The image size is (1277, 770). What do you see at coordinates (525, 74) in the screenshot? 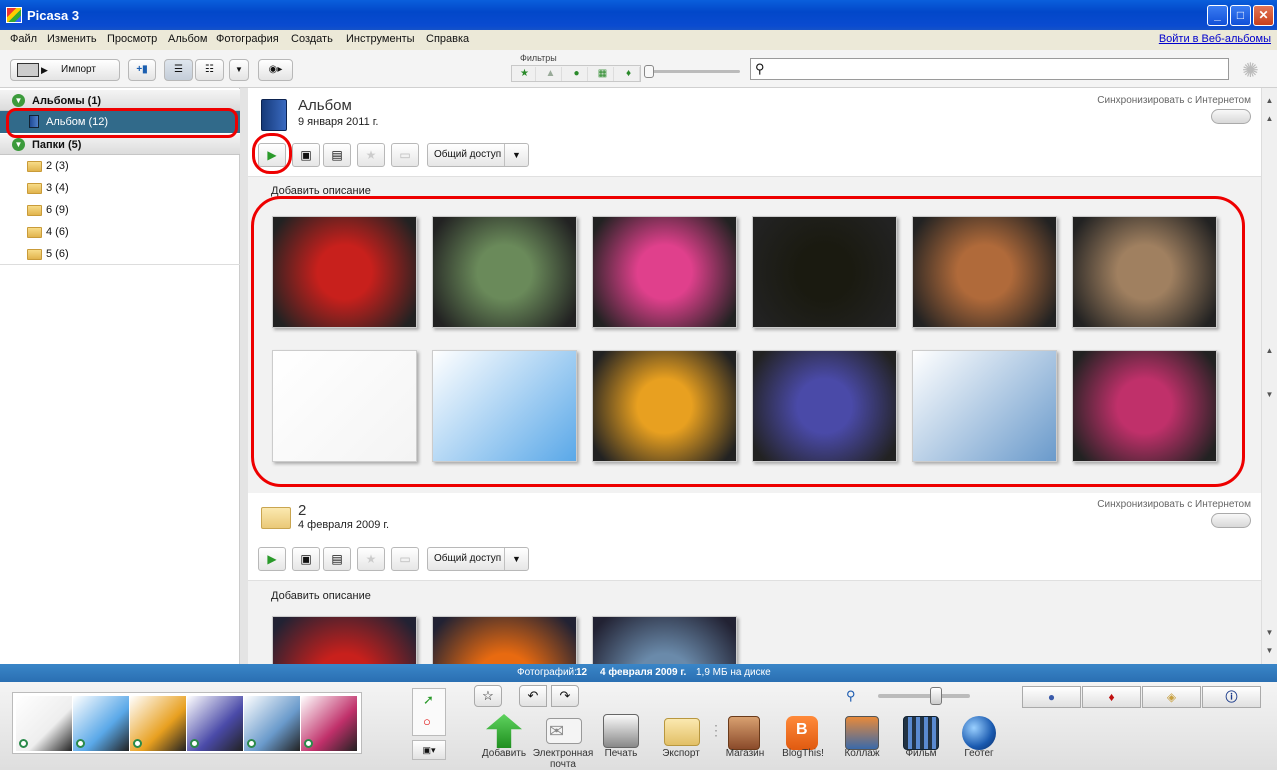
I see `star-filter-icon: ★` at bounding box center [525, 74].